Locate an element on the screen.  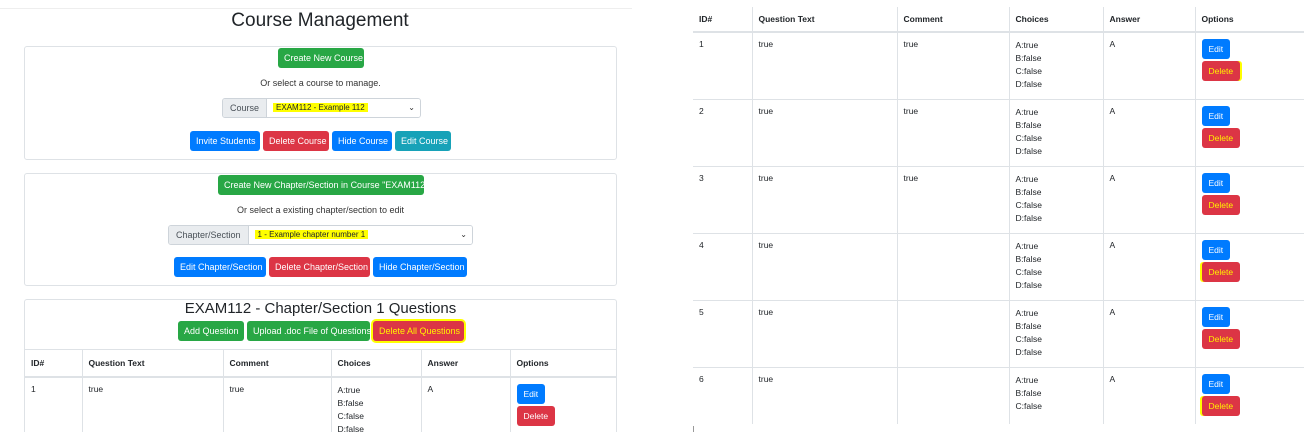
create-course-button: Create New Course is located at coordinates (321, 58).